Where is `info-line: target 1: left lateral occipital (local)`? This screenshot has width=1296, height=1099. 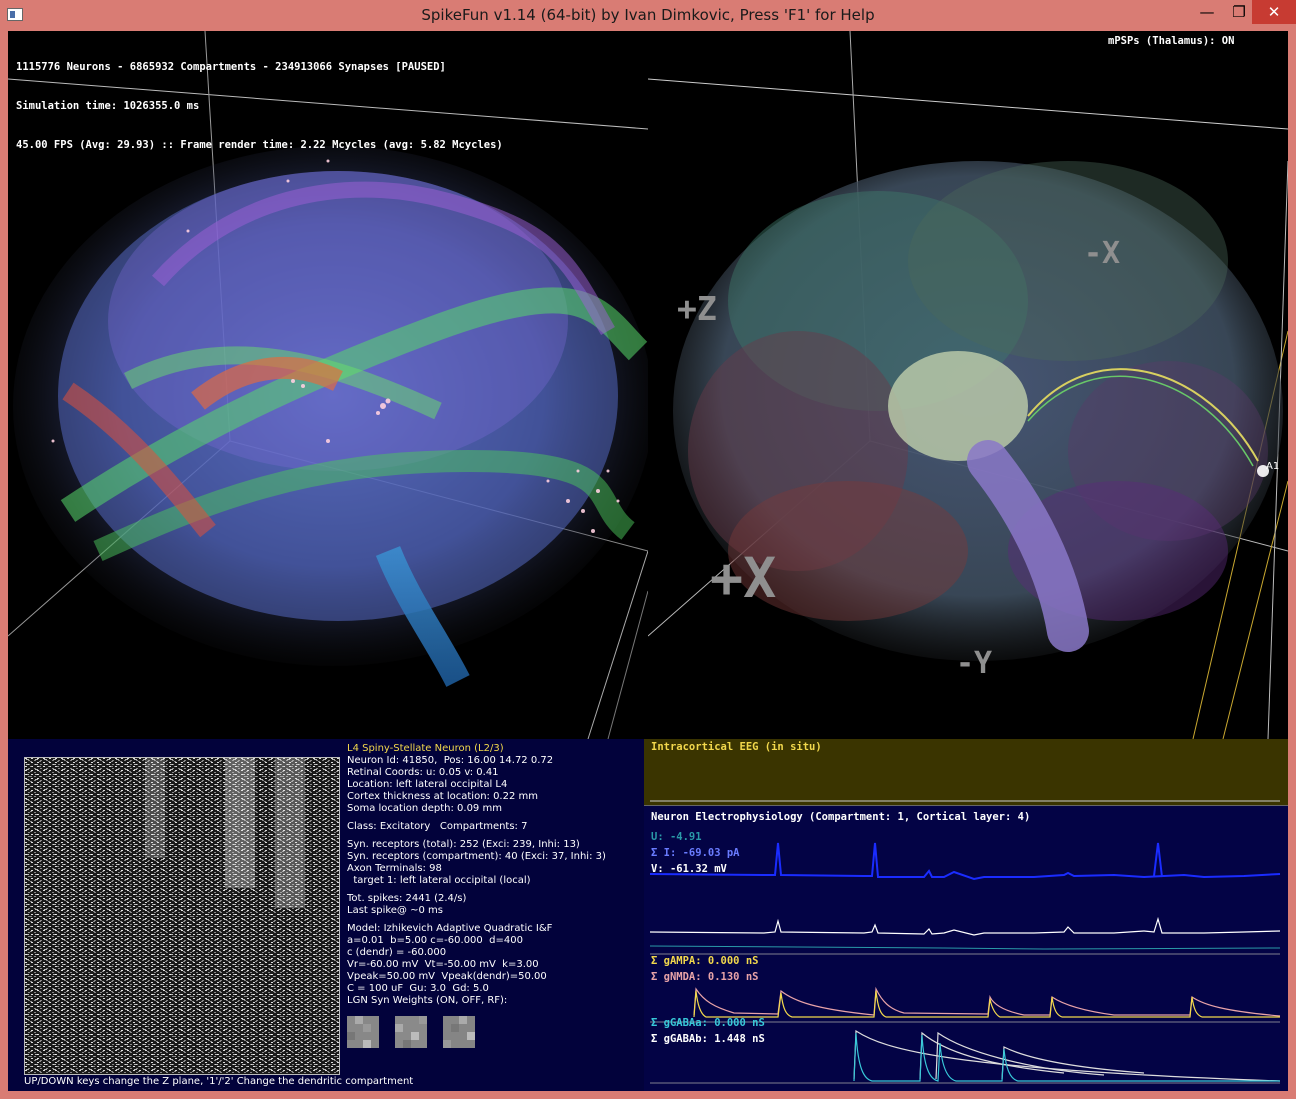 info-line: target 1: left lateral occipital (local) is located at coordinates (439, 880).